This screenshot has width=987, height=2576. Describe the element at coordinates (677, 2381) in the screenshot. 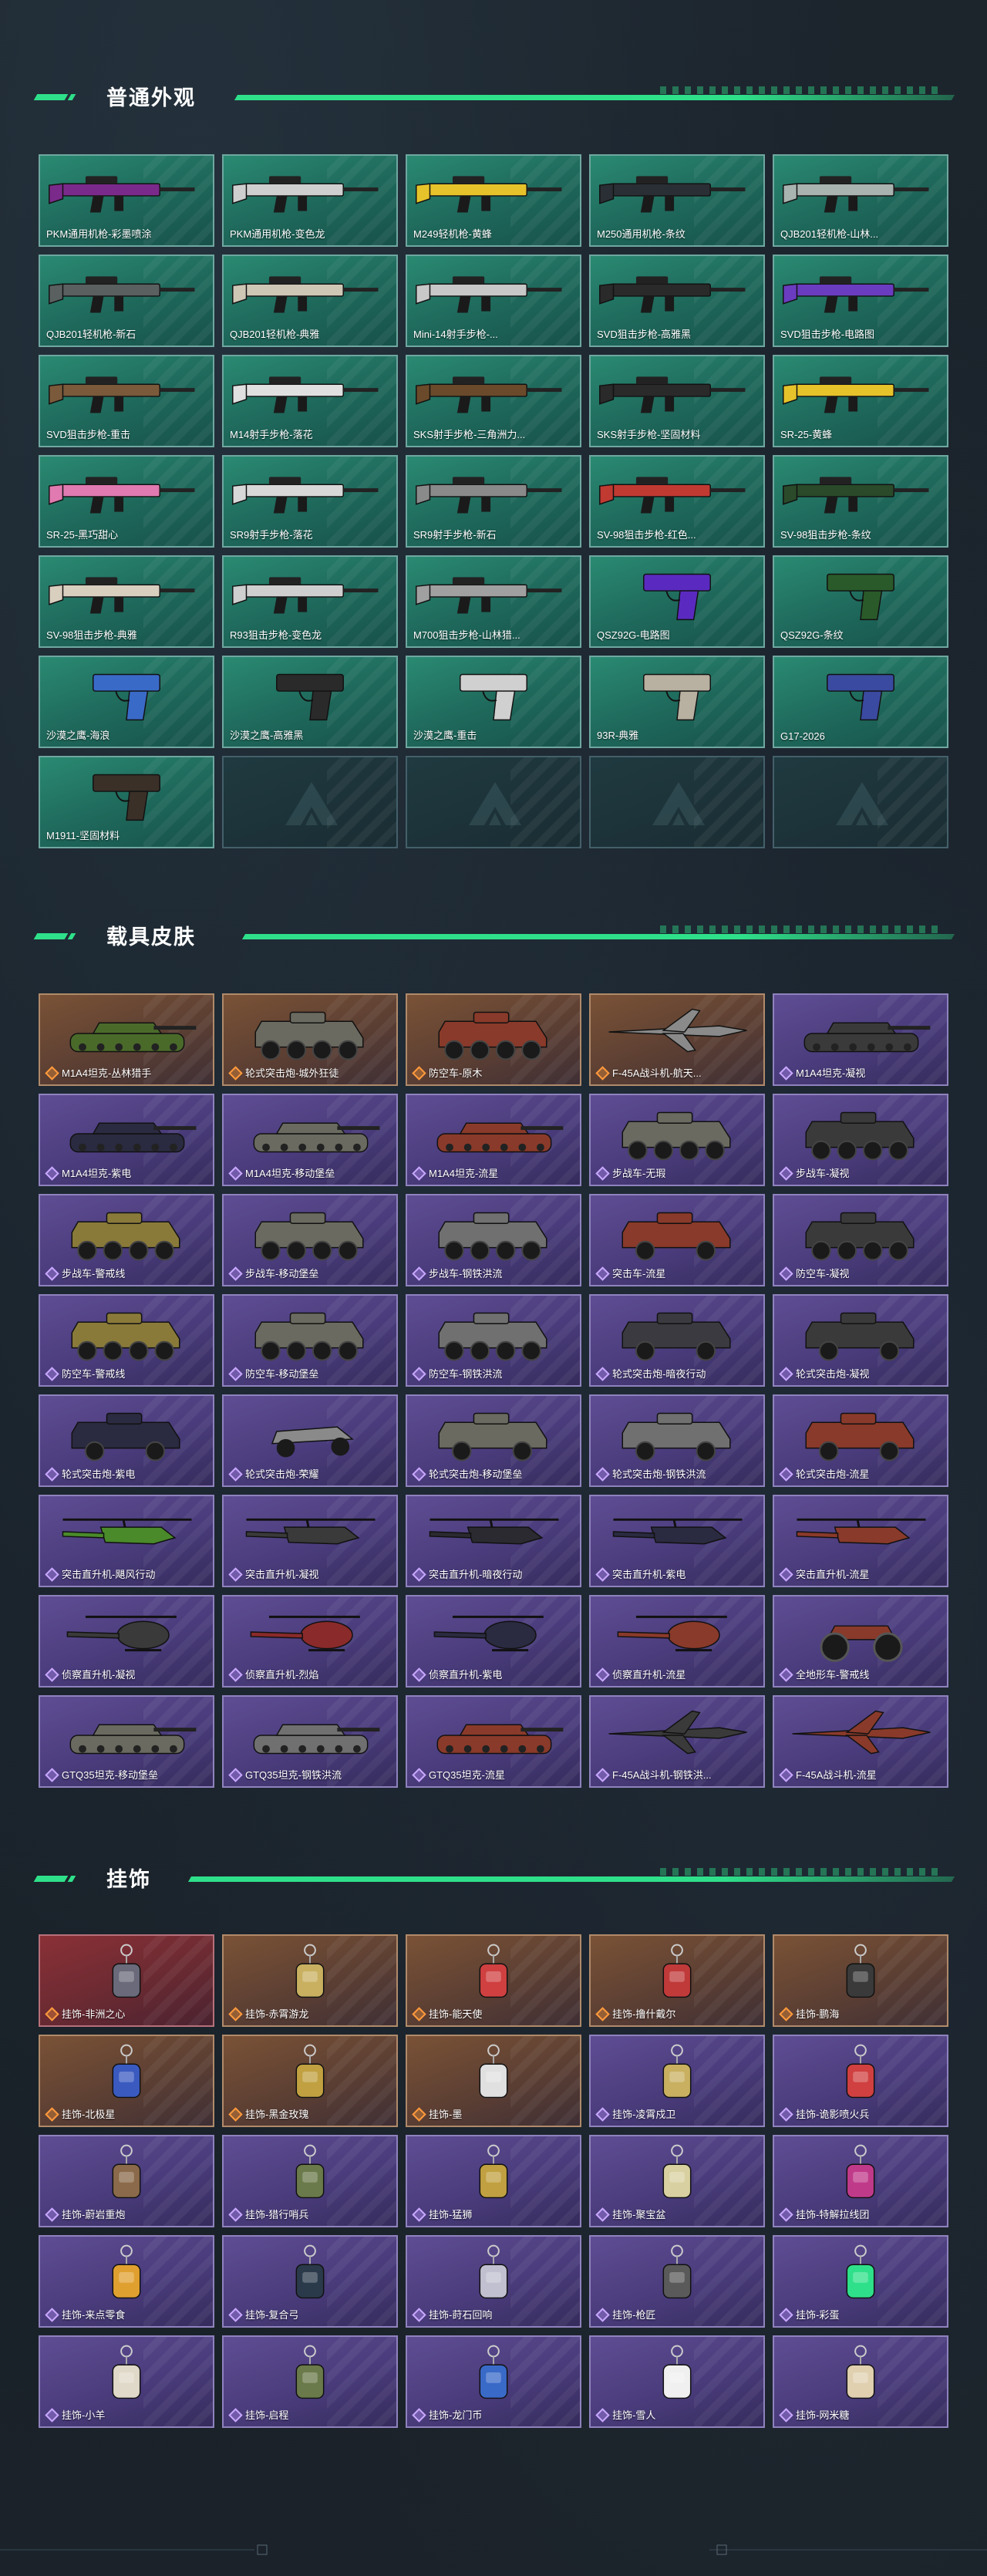

I see `charm-card: 挂饰-雪人` at that location.